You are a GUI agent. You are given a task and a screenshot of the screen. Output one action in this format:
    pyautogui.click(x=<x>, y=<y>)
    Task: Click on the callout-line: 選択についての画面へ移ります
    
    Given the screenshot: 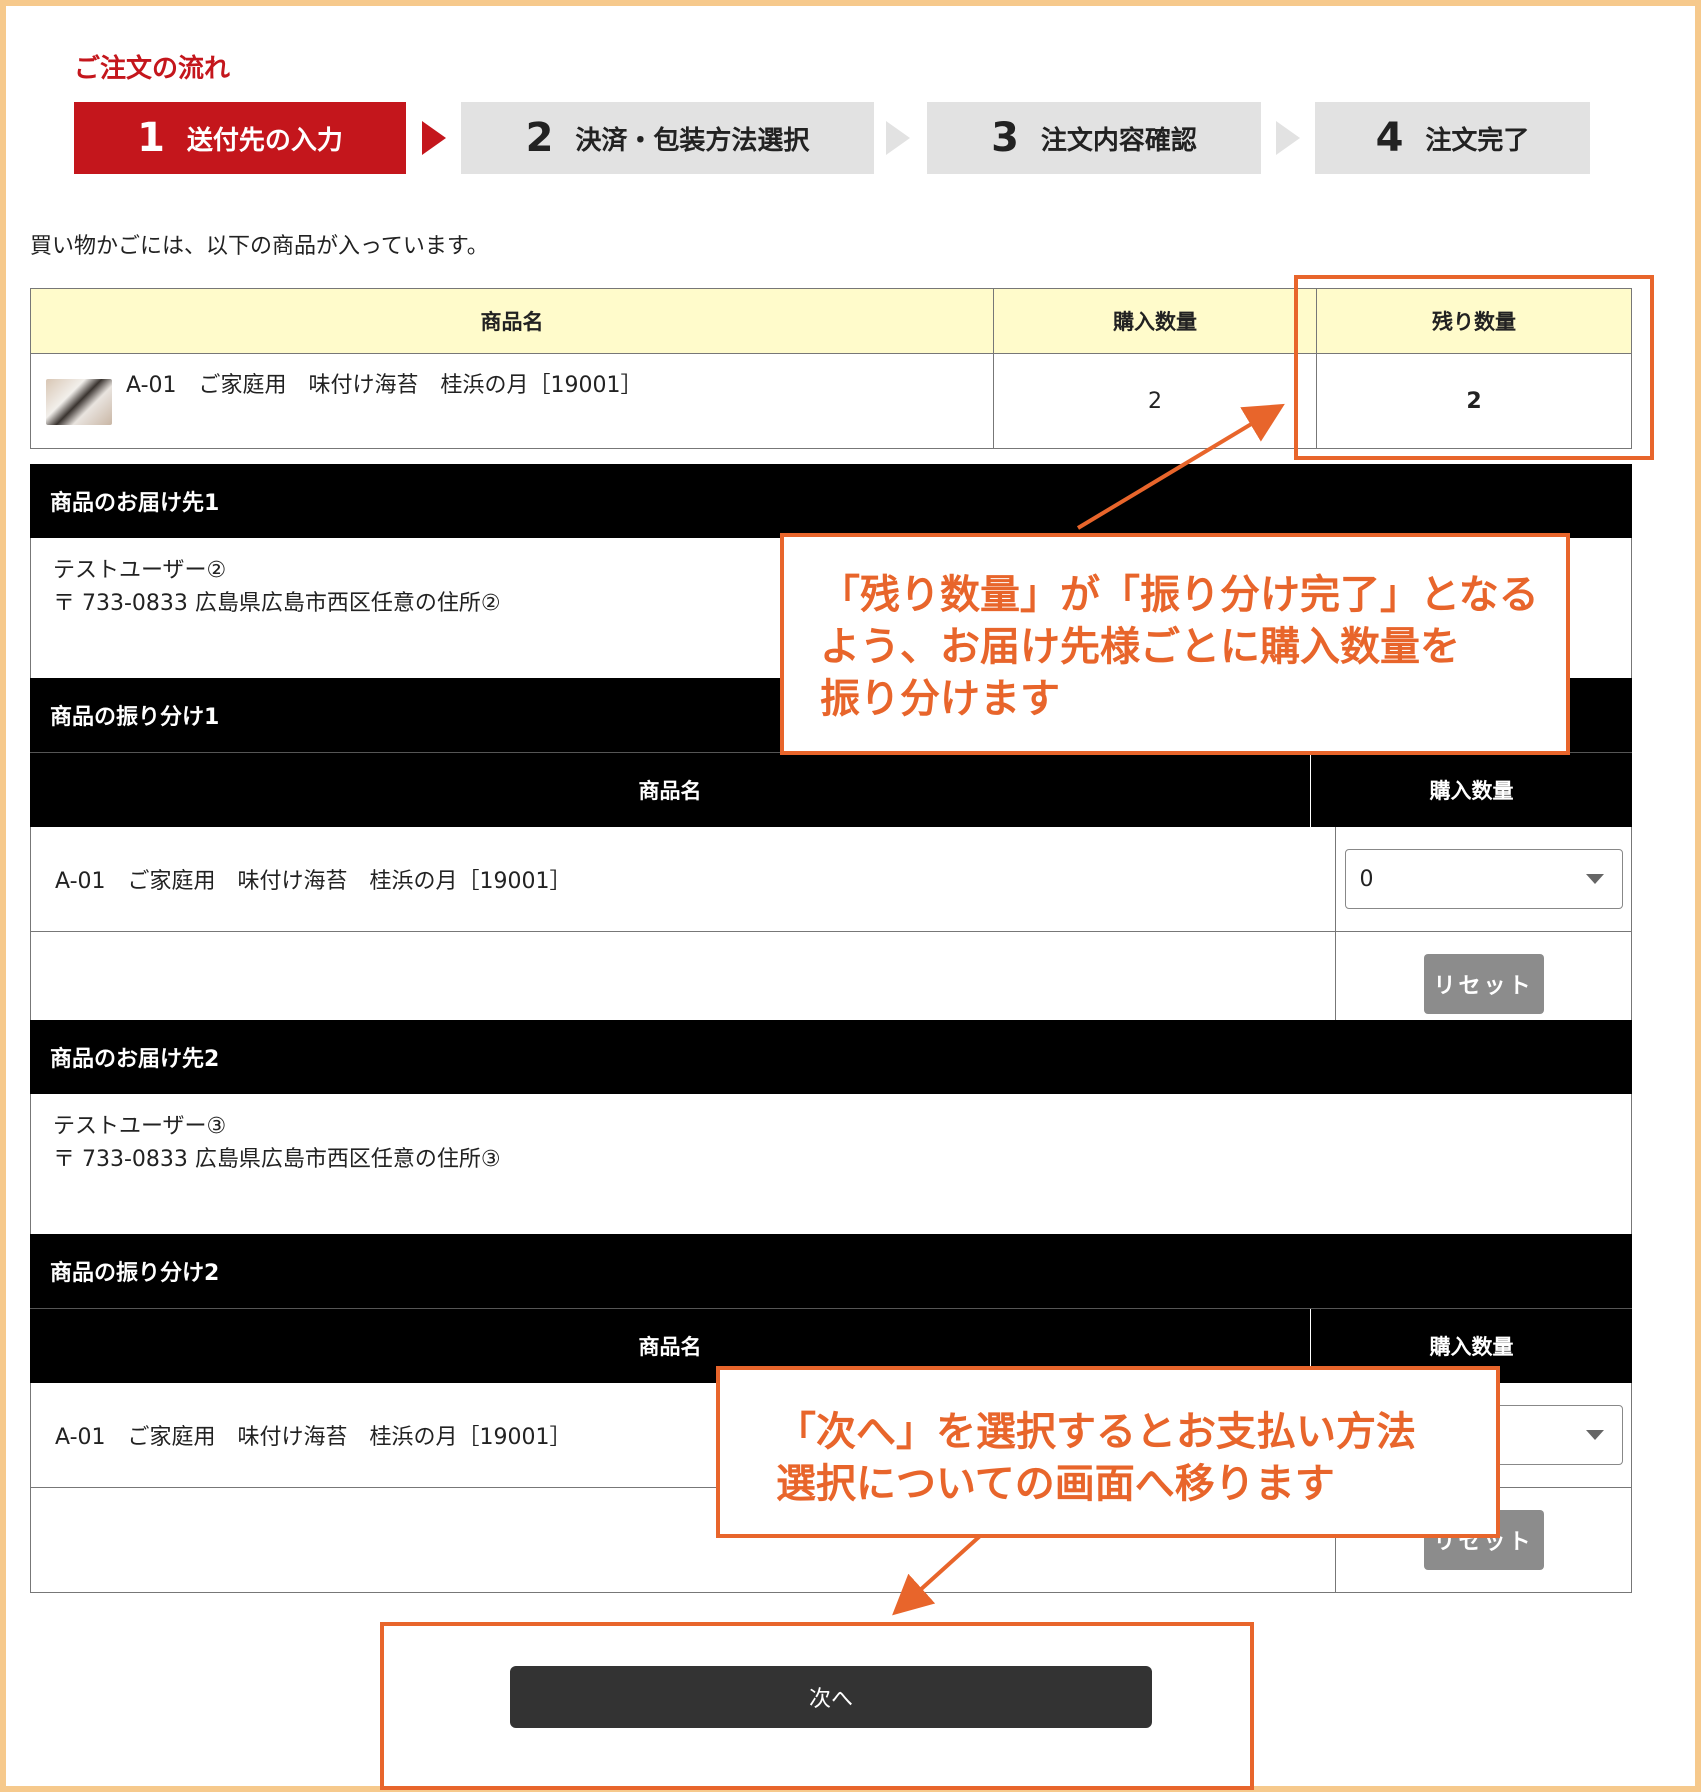 What is the action you would take?
    pyautogui.click(x=1055, y=1484)
    